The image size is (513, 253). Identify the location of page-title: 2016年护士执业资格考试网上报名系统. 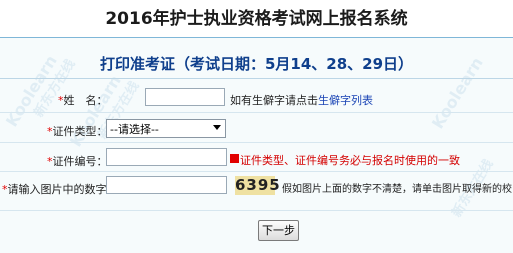
(256, 19).